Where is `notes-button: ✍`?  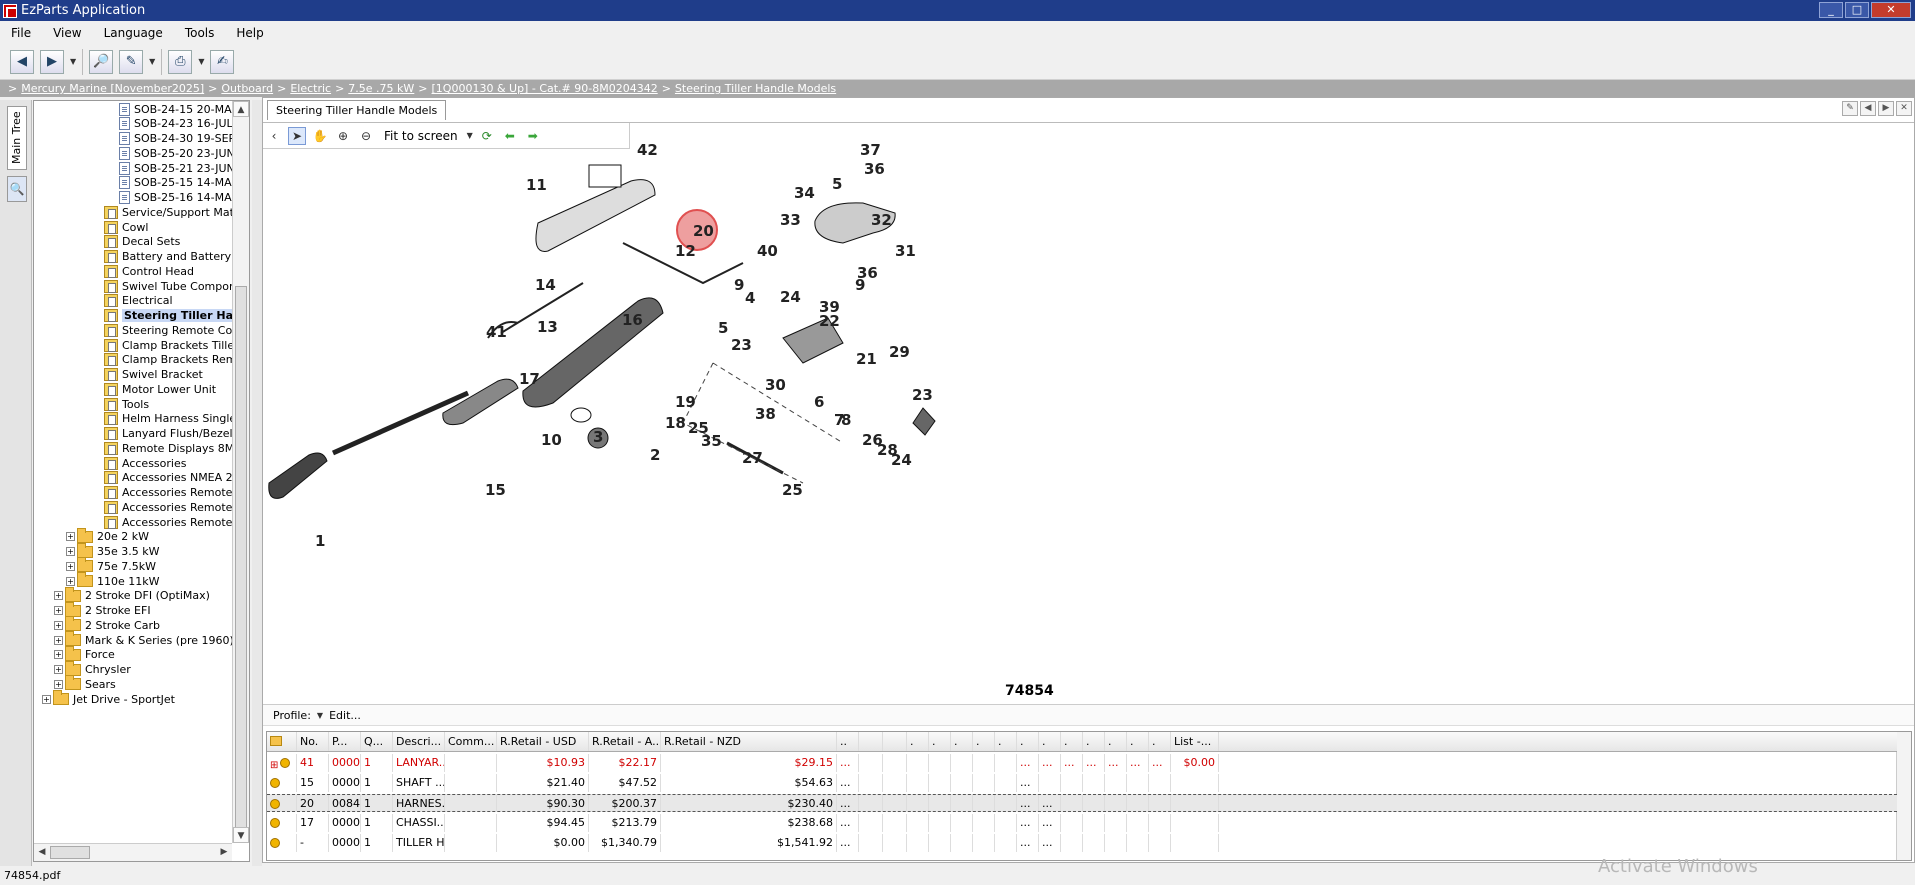
notes-button: ✍ is located at coordinates (222, 61).